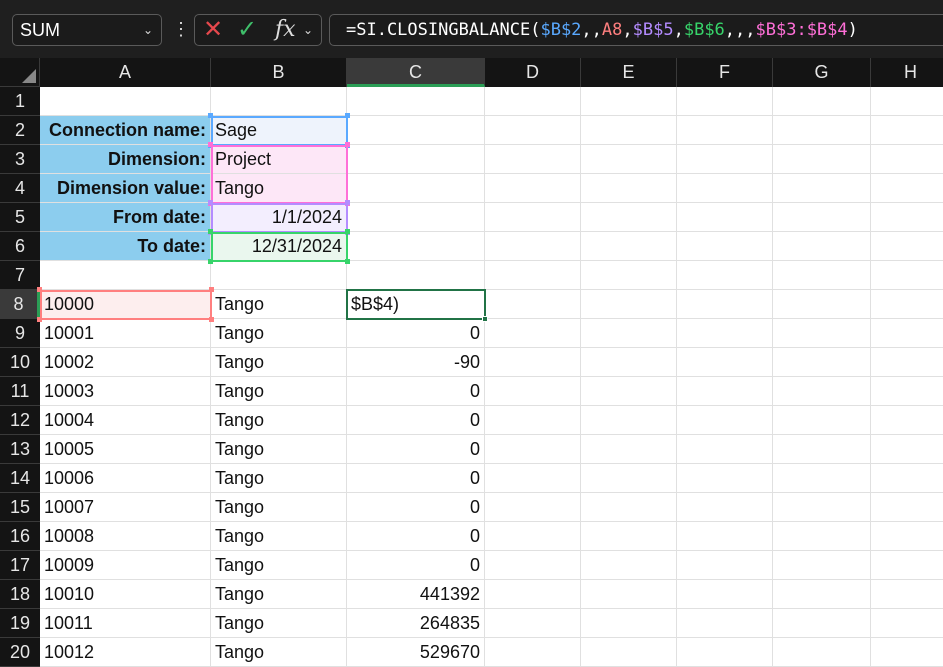  Describe the element at coordinates (416, 594) in the screenshot. I see `balance-cell: 441392` at that location.